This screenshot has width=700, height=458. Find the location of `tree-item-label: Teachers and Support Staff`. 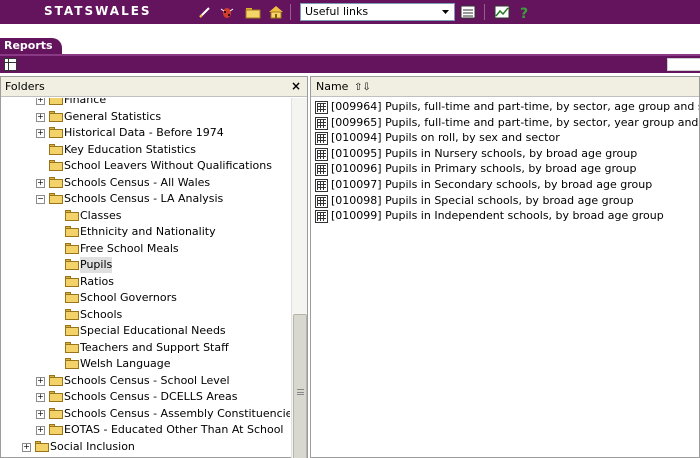

tree-item-label: Teachers and Support Staff is located at coordinates (154, 347).